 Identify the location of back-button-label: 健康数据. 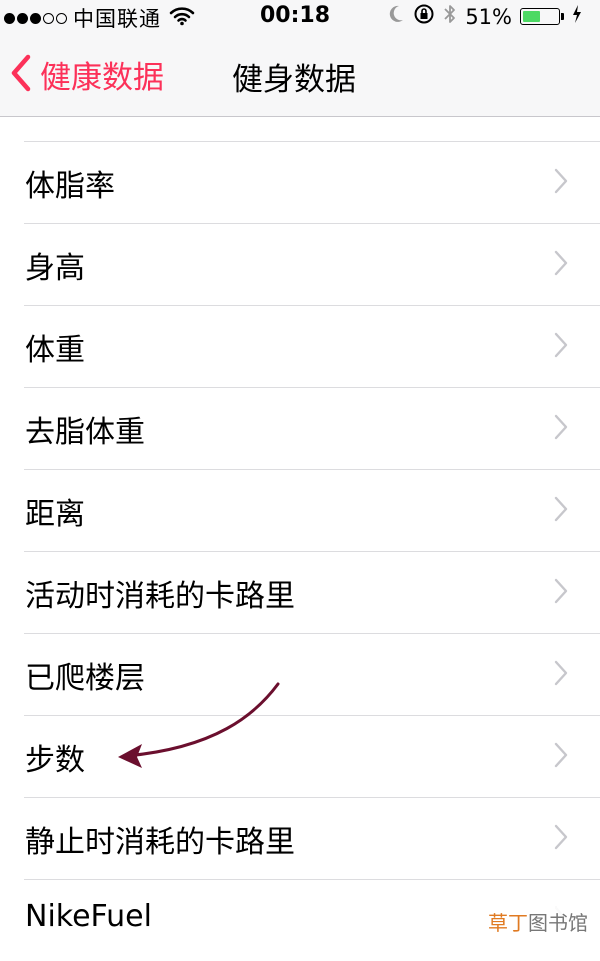
(102, 78).